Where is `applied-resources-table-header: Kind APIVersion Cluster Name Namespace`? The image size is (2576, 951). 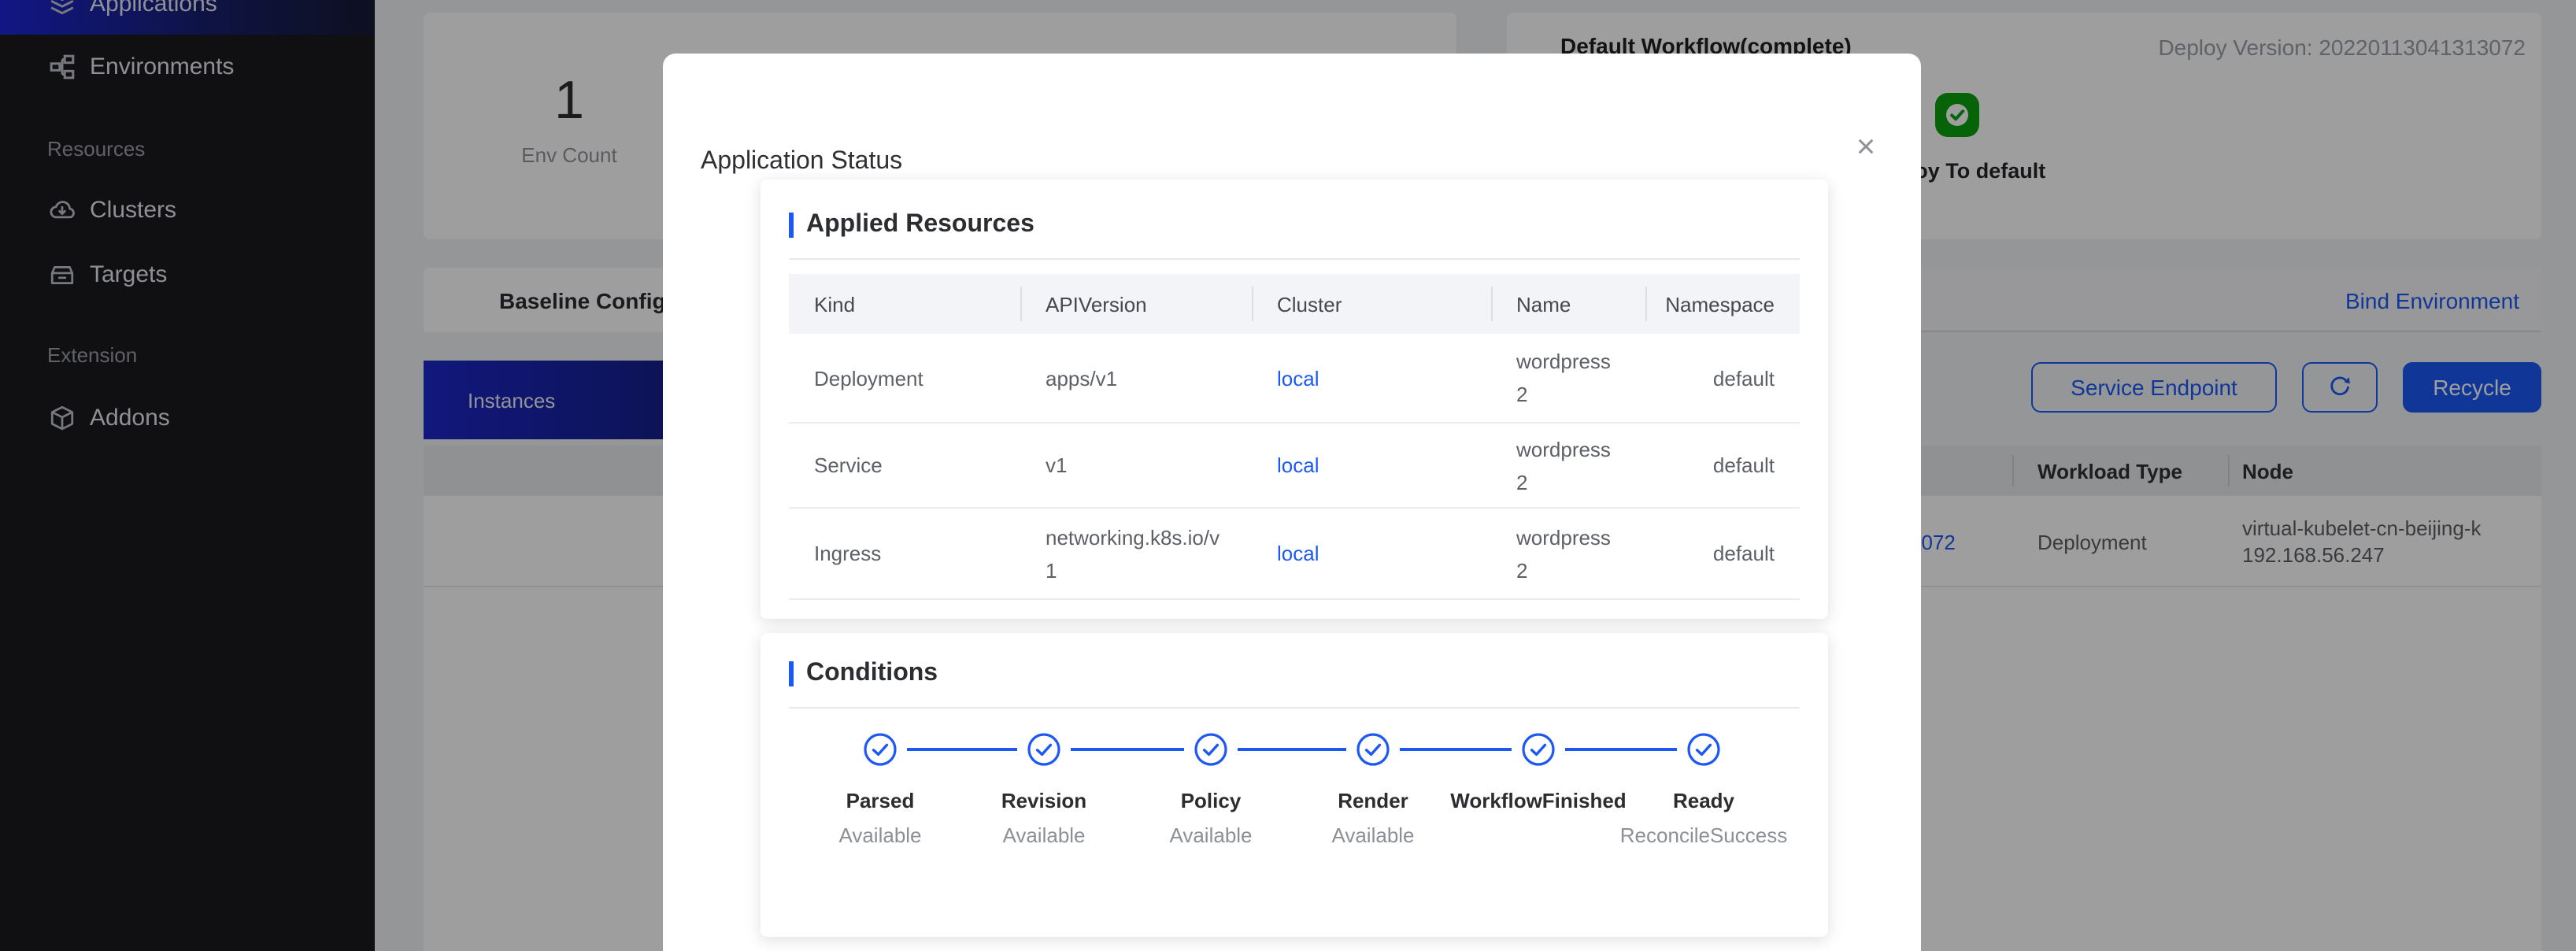
applied-resources-table-header: Kind APIVersion Cluster Name Namespace is located at coordinates (1294, 304).